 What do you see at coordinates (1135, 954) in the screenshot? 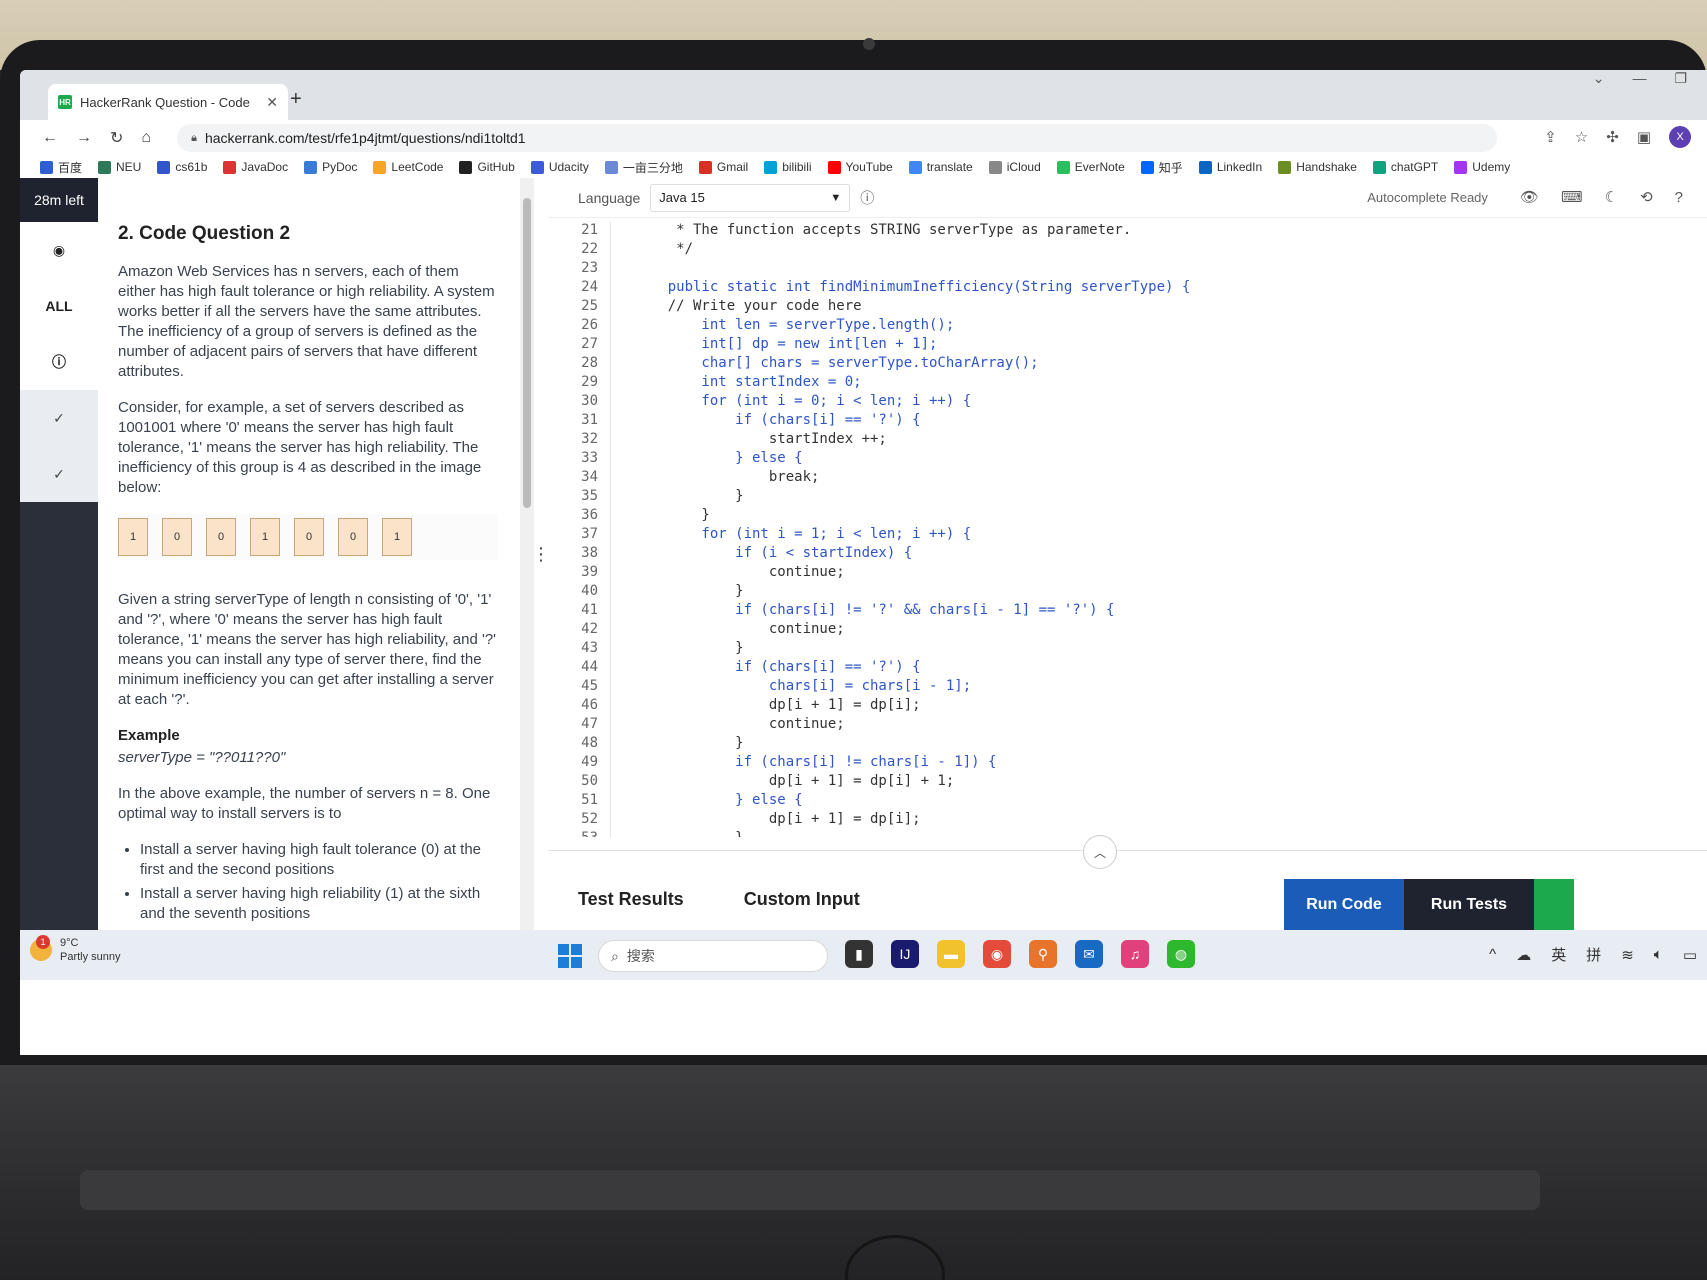
I see `music-icon: ♫` at bounding box center [1135, 954].